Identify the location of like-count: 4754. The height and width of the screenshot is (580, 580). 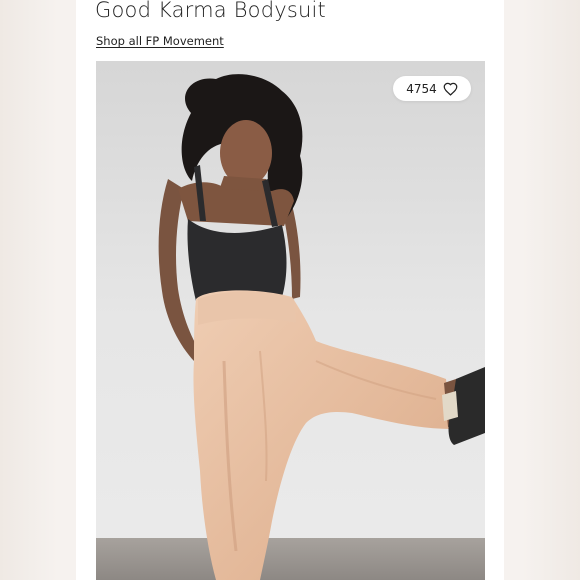
(421, 88).